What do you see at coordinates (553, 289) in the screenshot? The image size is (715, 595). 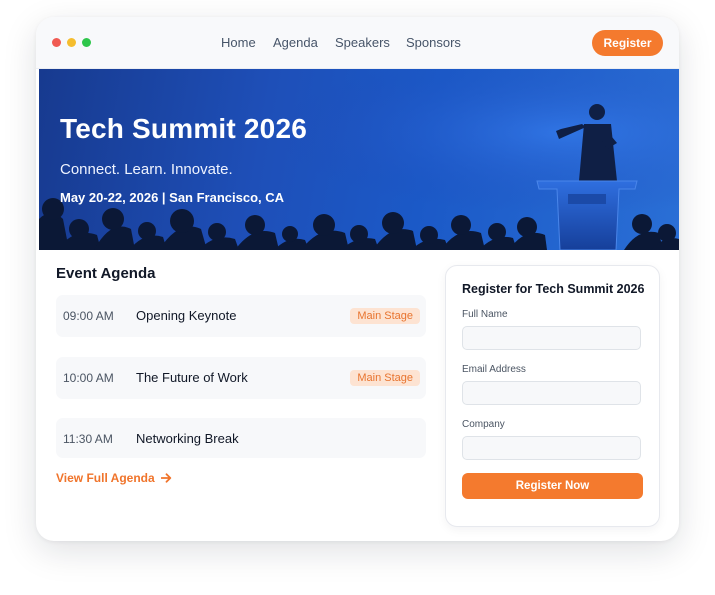 I see `registration-form-title: Register for Tech Summit 2026` at bounding box center [553, 289].